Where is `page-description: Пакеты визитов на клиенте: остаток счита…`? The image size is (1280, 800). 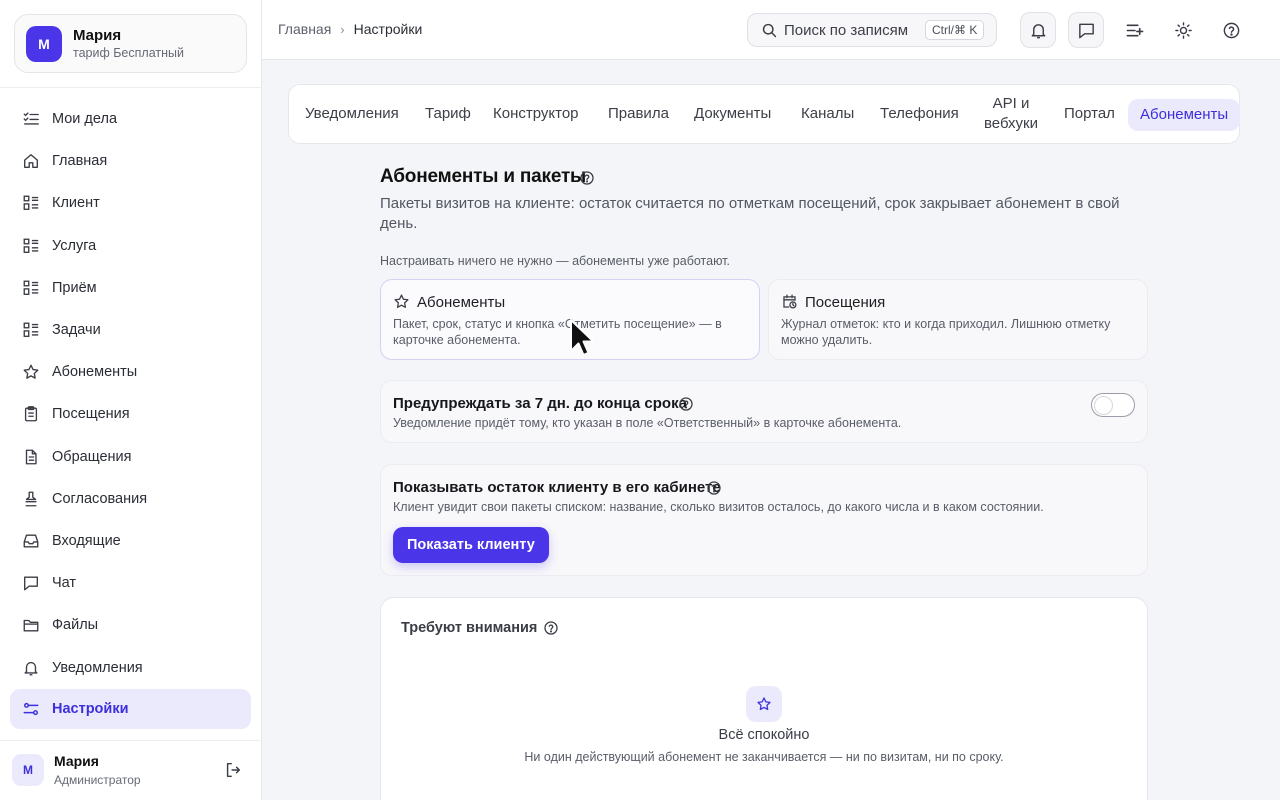
page-description: Пакеты визитов на клиенте: остаток счита… is located at coordinates (750, 213).